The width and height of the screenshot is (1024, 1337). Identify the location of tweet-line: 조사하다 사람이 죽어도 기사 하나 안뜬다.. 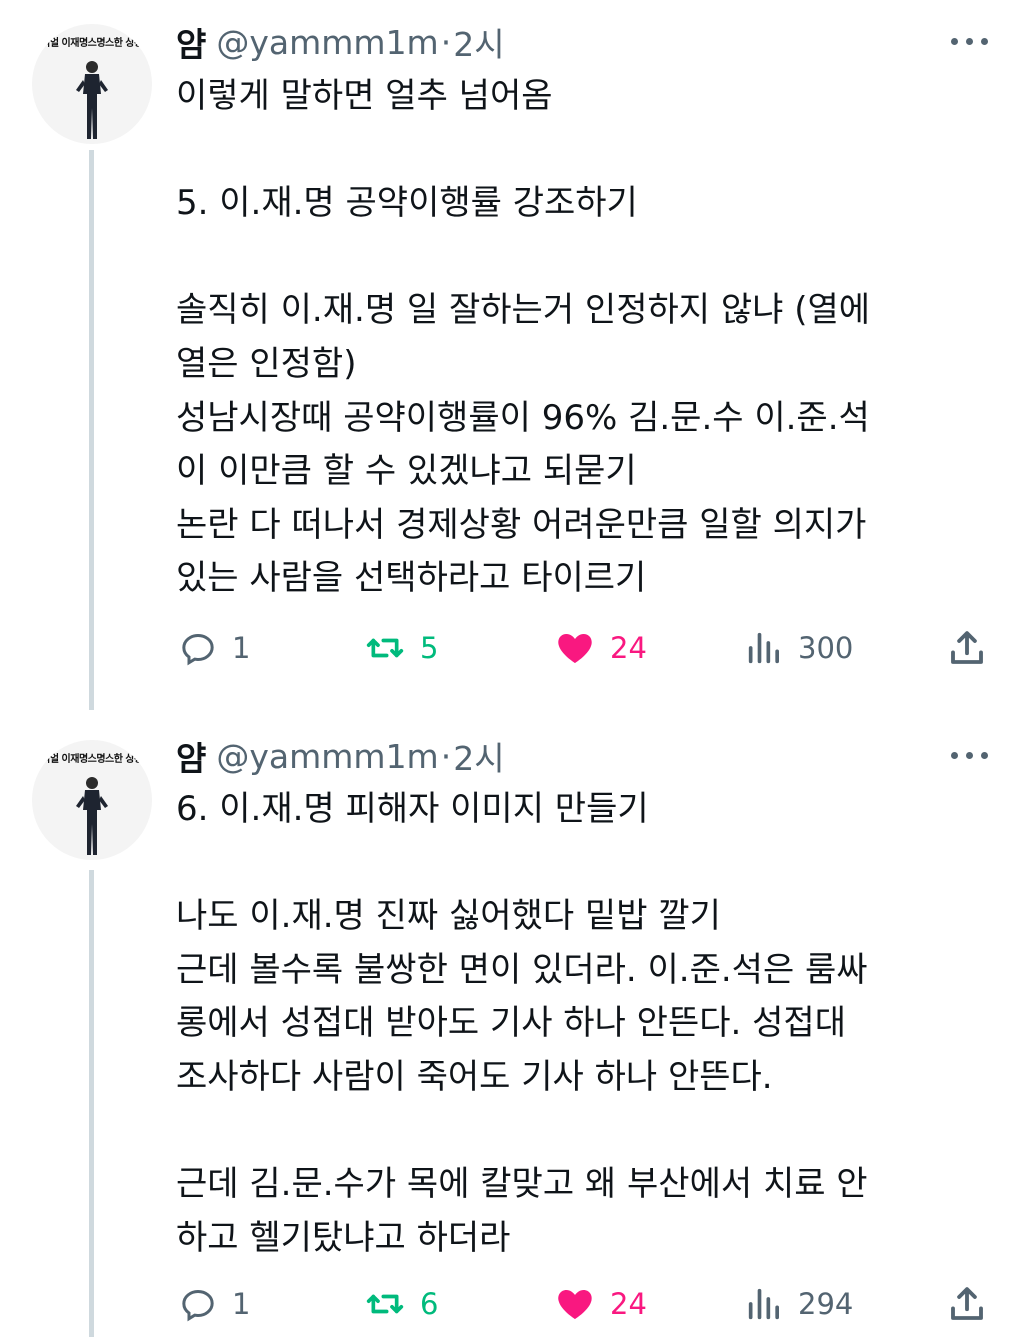
(474, 1076).